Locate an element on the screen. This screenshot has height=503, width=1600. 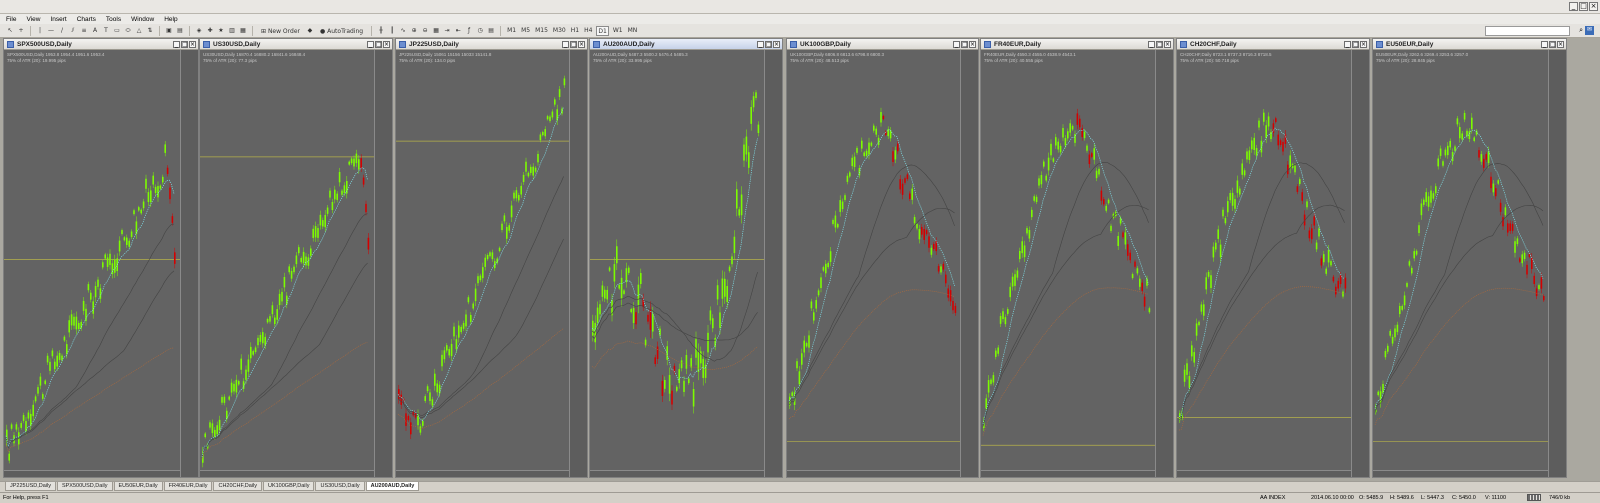
tab-fr40eur: FR40EUR,Daily is located at coordinates (188, 486).